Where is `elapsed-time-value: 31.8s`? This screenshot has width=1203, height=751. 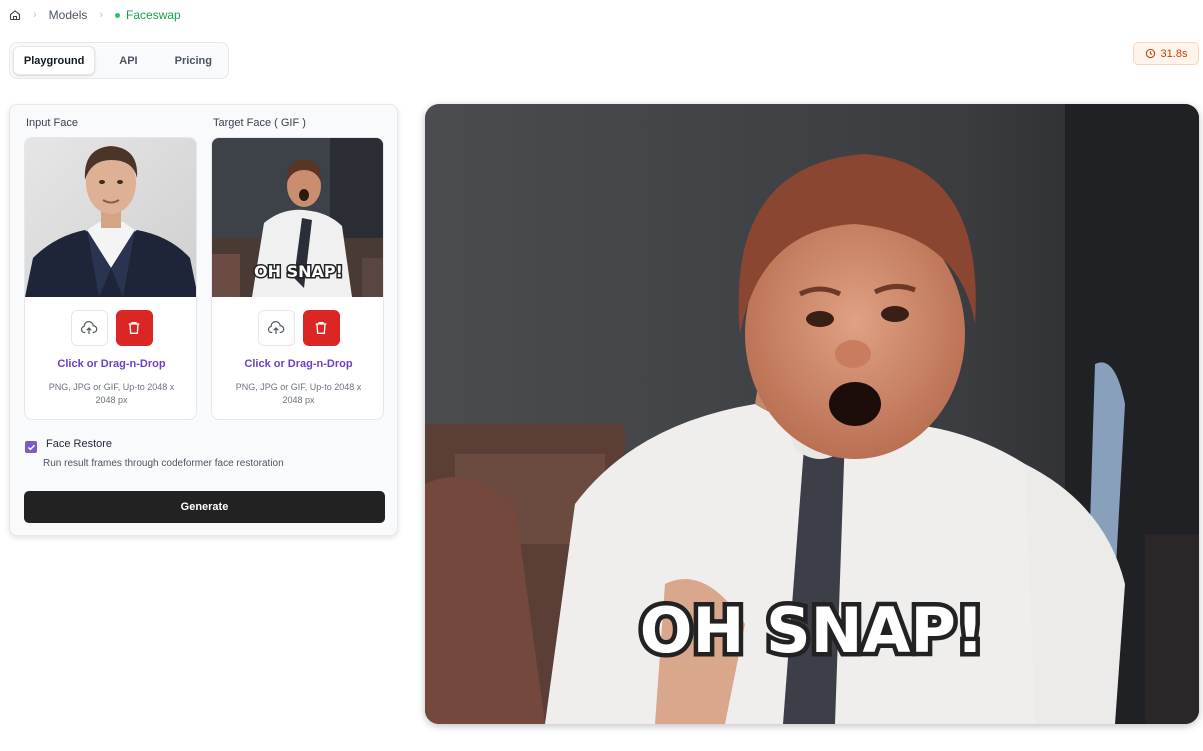 elapsed-time-value: 31.8s is located at coordinates (1174, 53).